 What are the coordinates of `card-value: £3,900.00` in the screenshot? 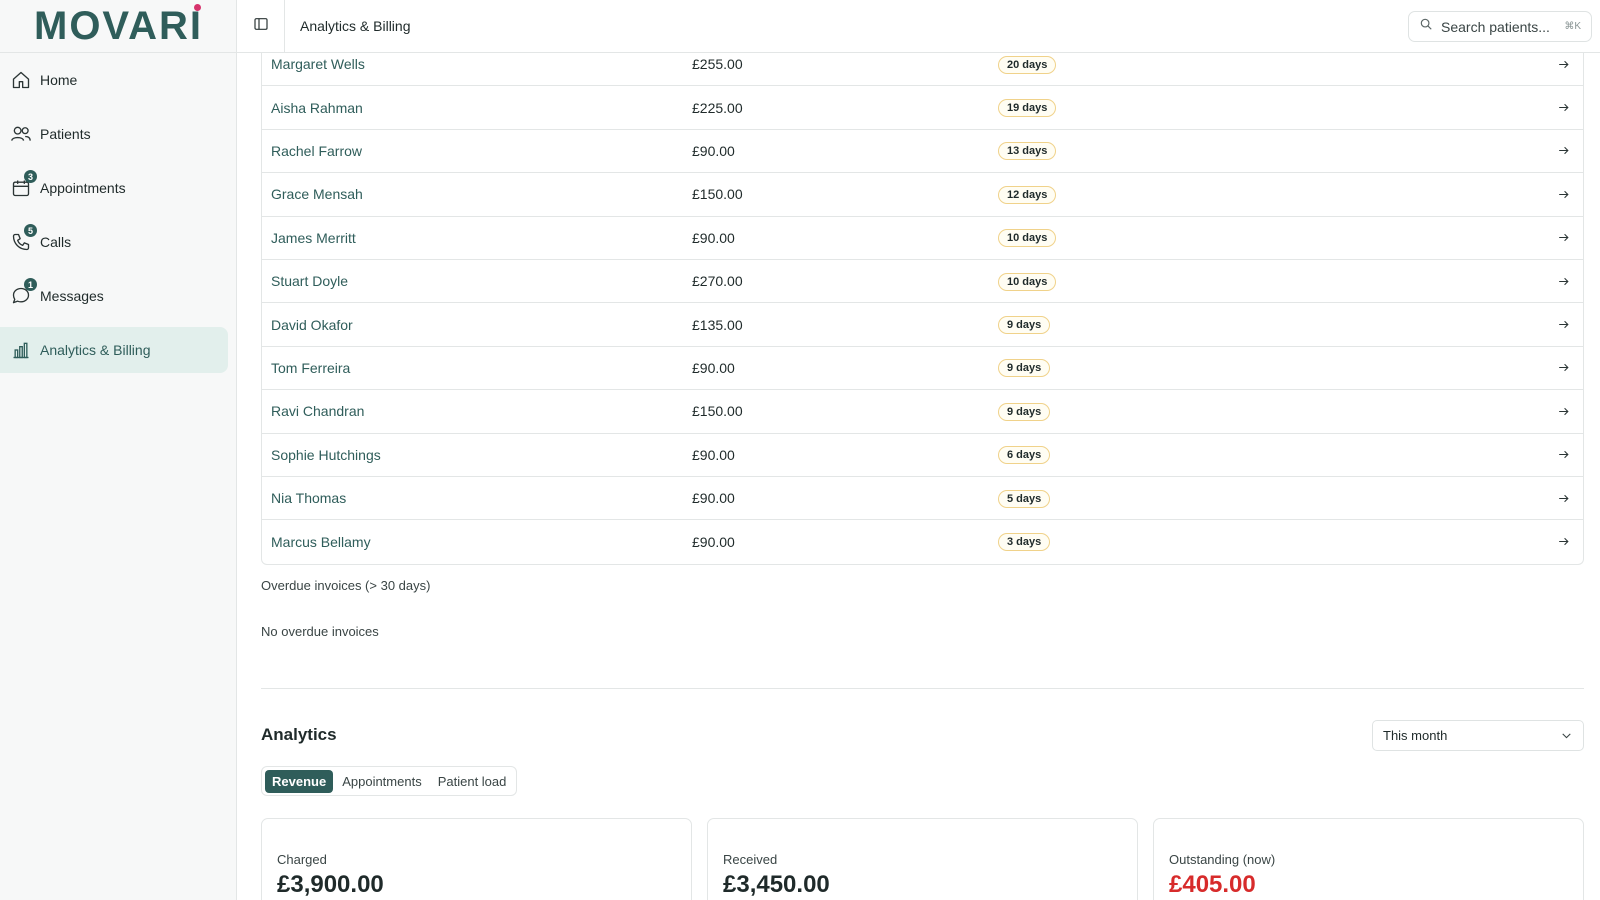 It's located at (330, 884).